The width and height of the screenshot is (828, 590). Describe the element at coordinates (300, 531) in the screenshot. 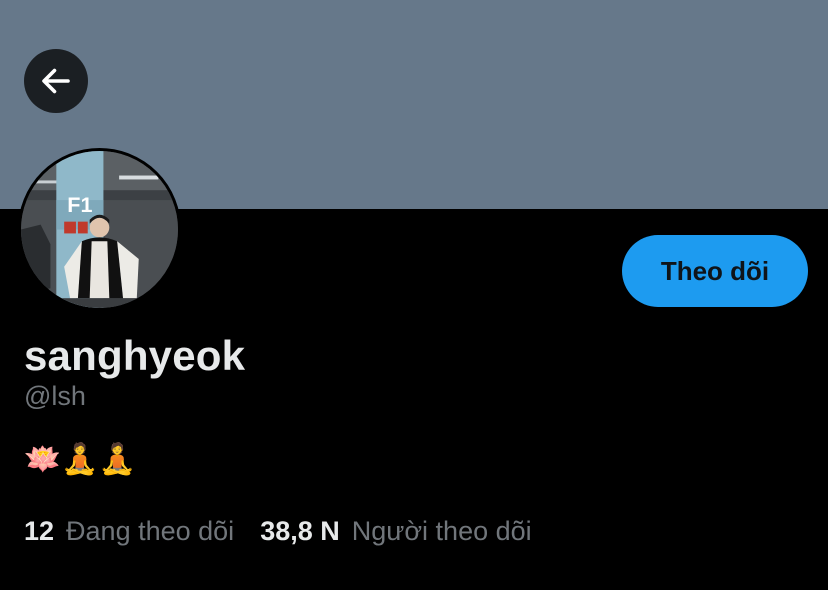

I see `followers-count: 38,8 N` at that location.